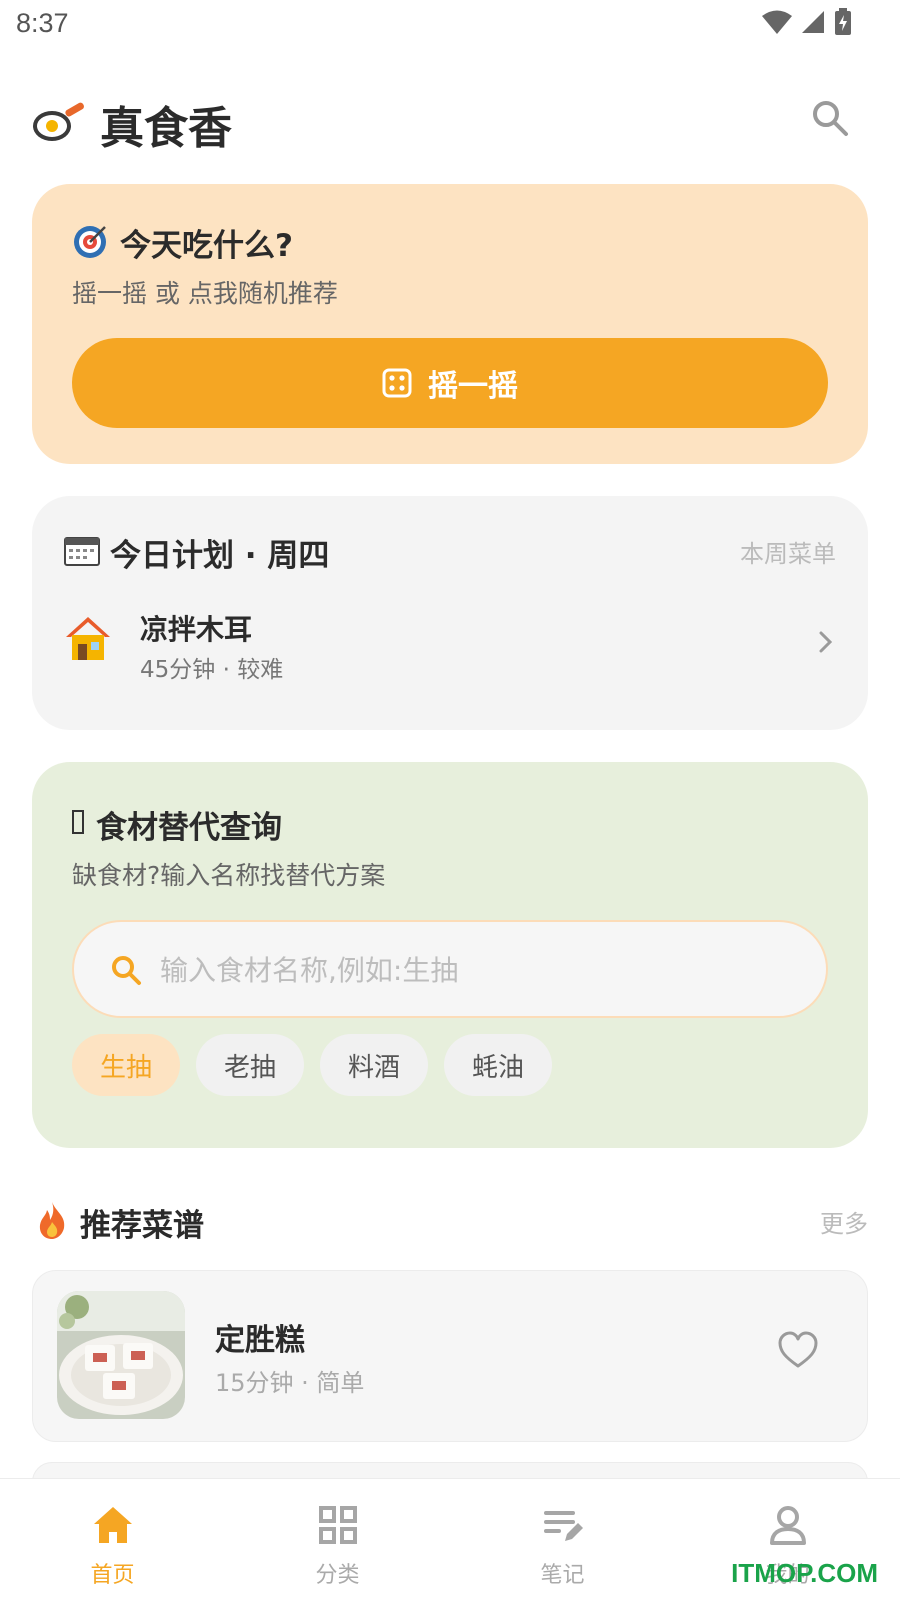  Describe the element at coordinates (450, 121) in the screenshot. I see `app-header: 真食香` at that location.